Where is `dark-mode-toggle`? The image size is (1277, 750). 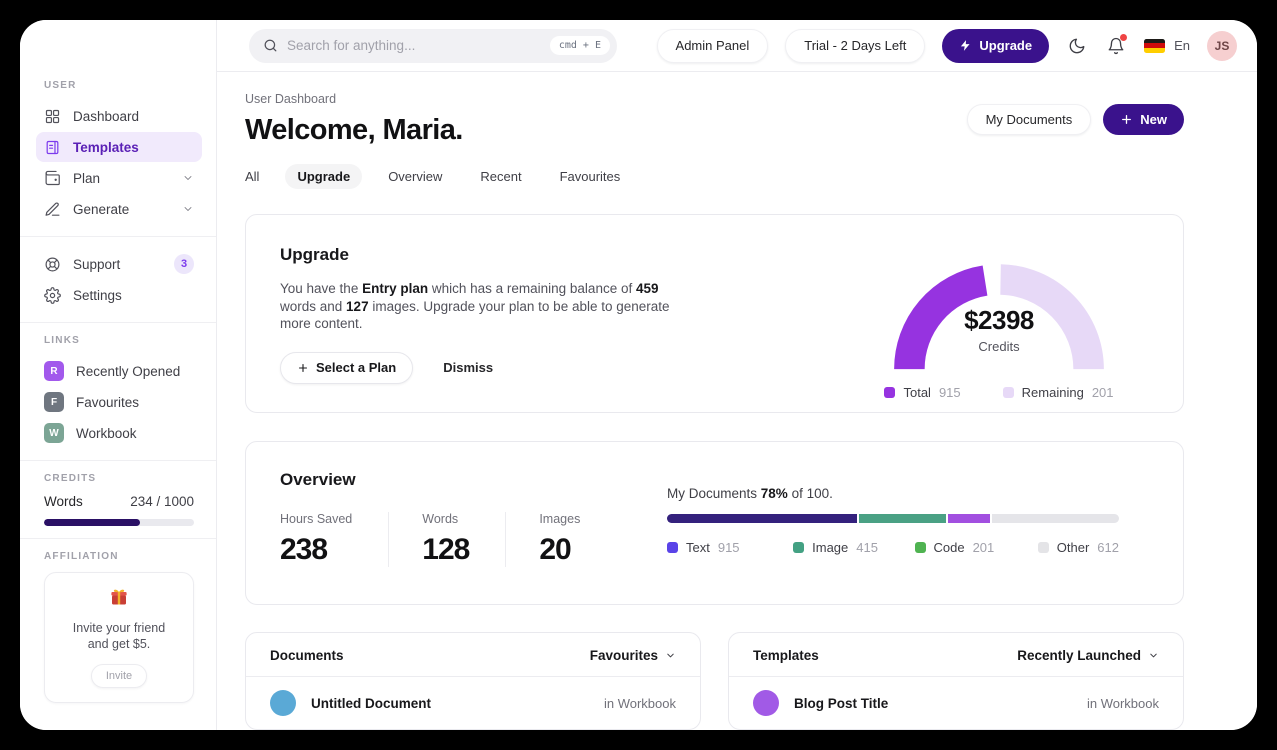 dark-mode-toggle is located at coordinates (1077, 46).